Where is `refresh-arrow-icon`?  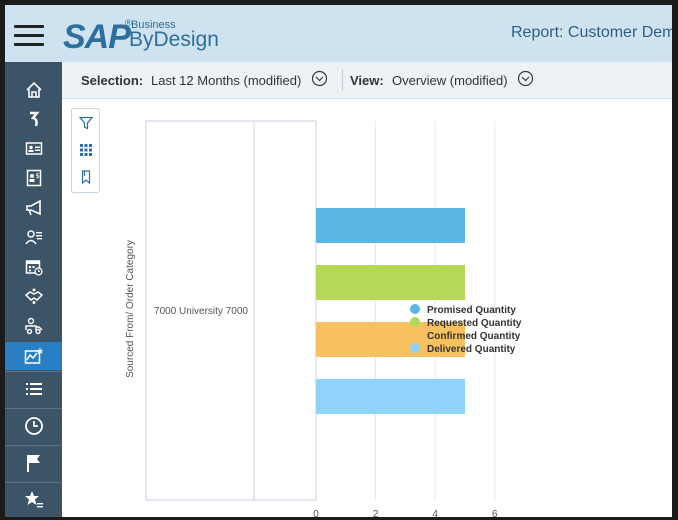
refresh-arrow-icon is located at coordinates (34, 119).